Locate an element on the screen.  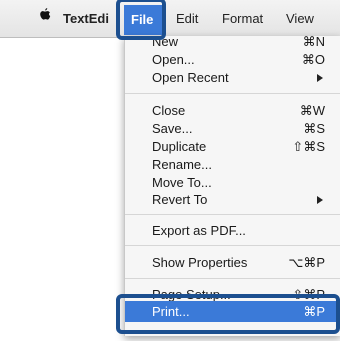
menu-item-save: Save... ⌘S is located at coordinates (232, 128).